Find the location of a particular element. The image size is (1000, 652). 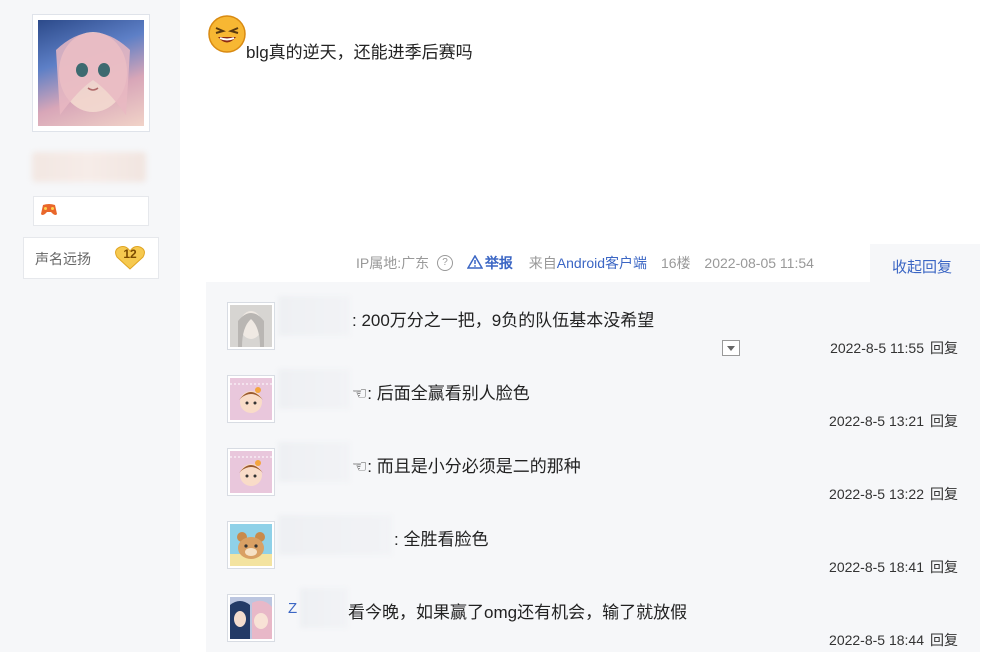

reply-text-content: 看今晚，如果赢了omg还有机会，输了就放假 is located at coordinates (518, 612).